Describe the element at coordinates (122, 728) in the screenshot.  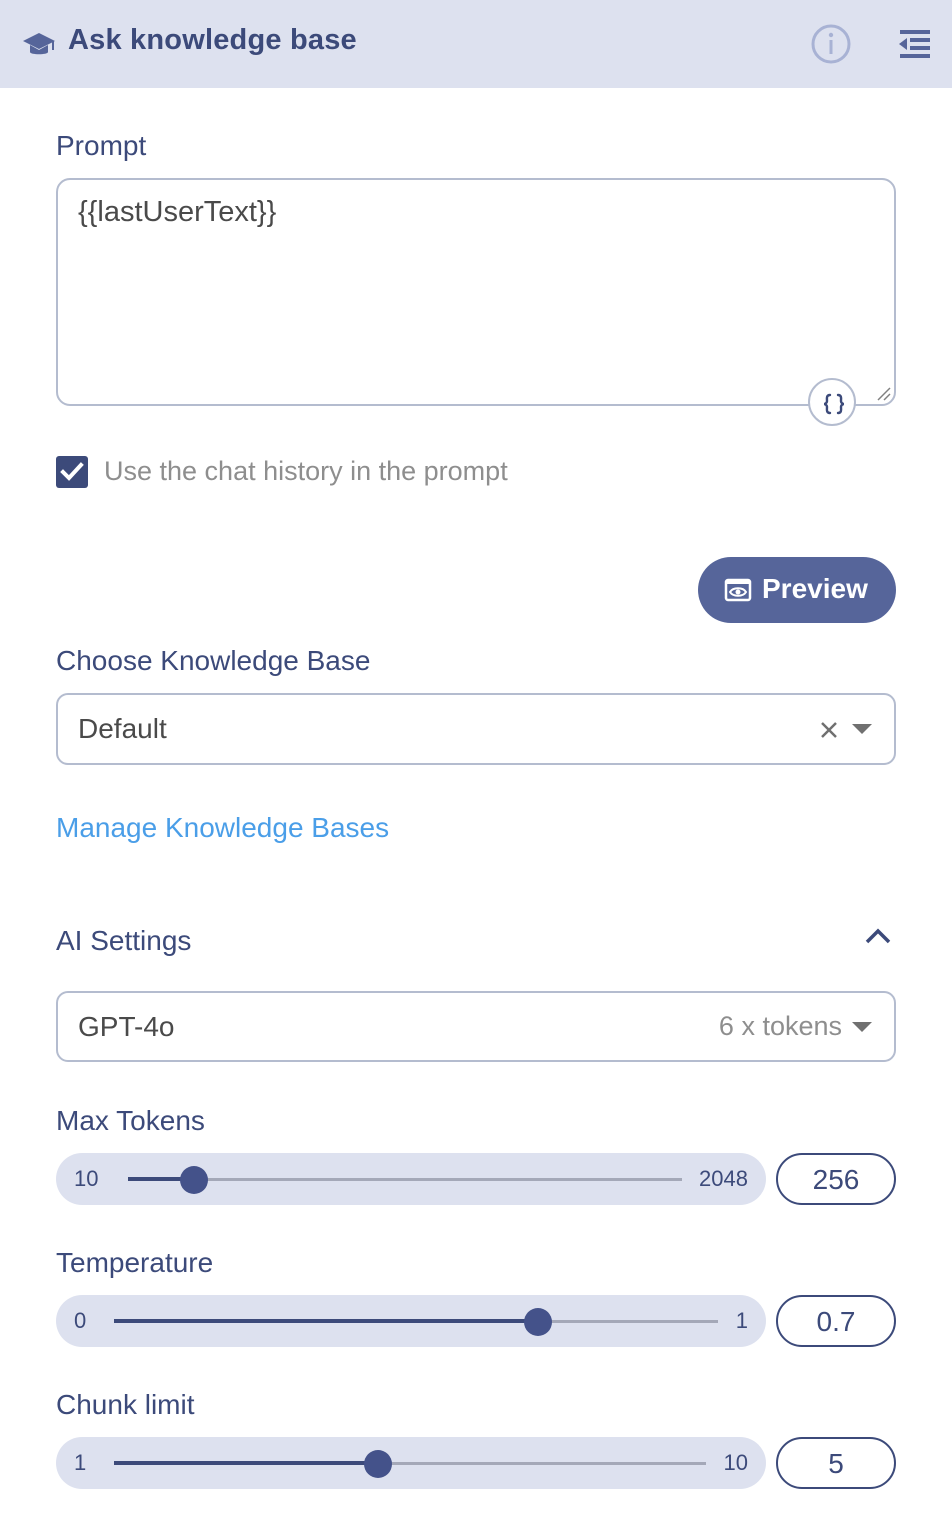
I see `knowledge-base-selected: Default` at that location.